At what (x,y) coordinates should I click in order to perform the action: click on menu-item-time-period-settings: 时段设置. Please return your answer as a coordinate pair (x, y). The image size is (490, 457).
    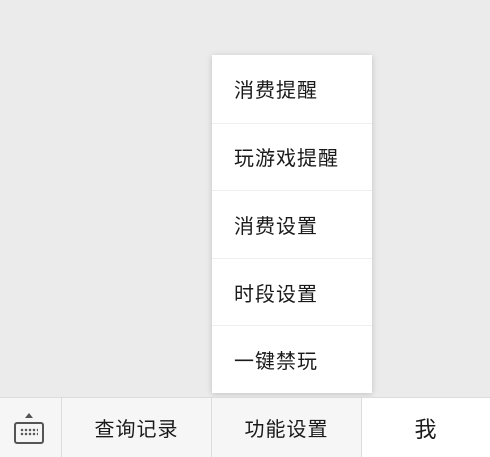
    Looking at the image, I should click on (292, 291).